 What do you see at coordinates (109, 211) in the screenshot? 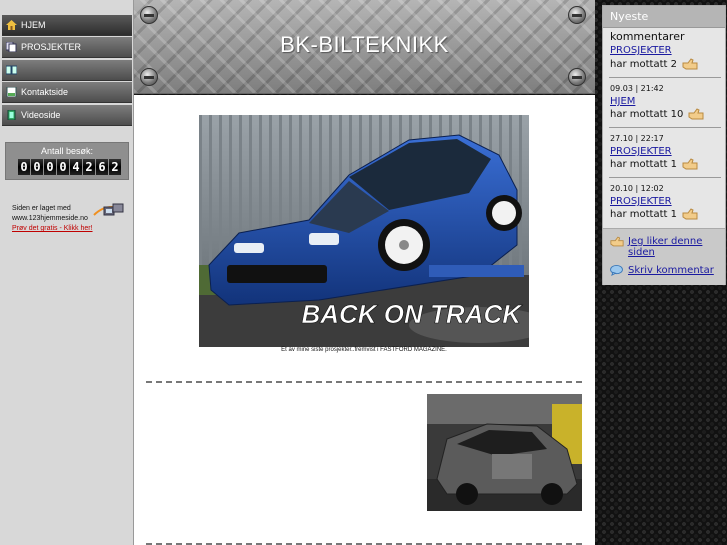
I see `website-builder-logo-icon` at bounding box center [109, 211].